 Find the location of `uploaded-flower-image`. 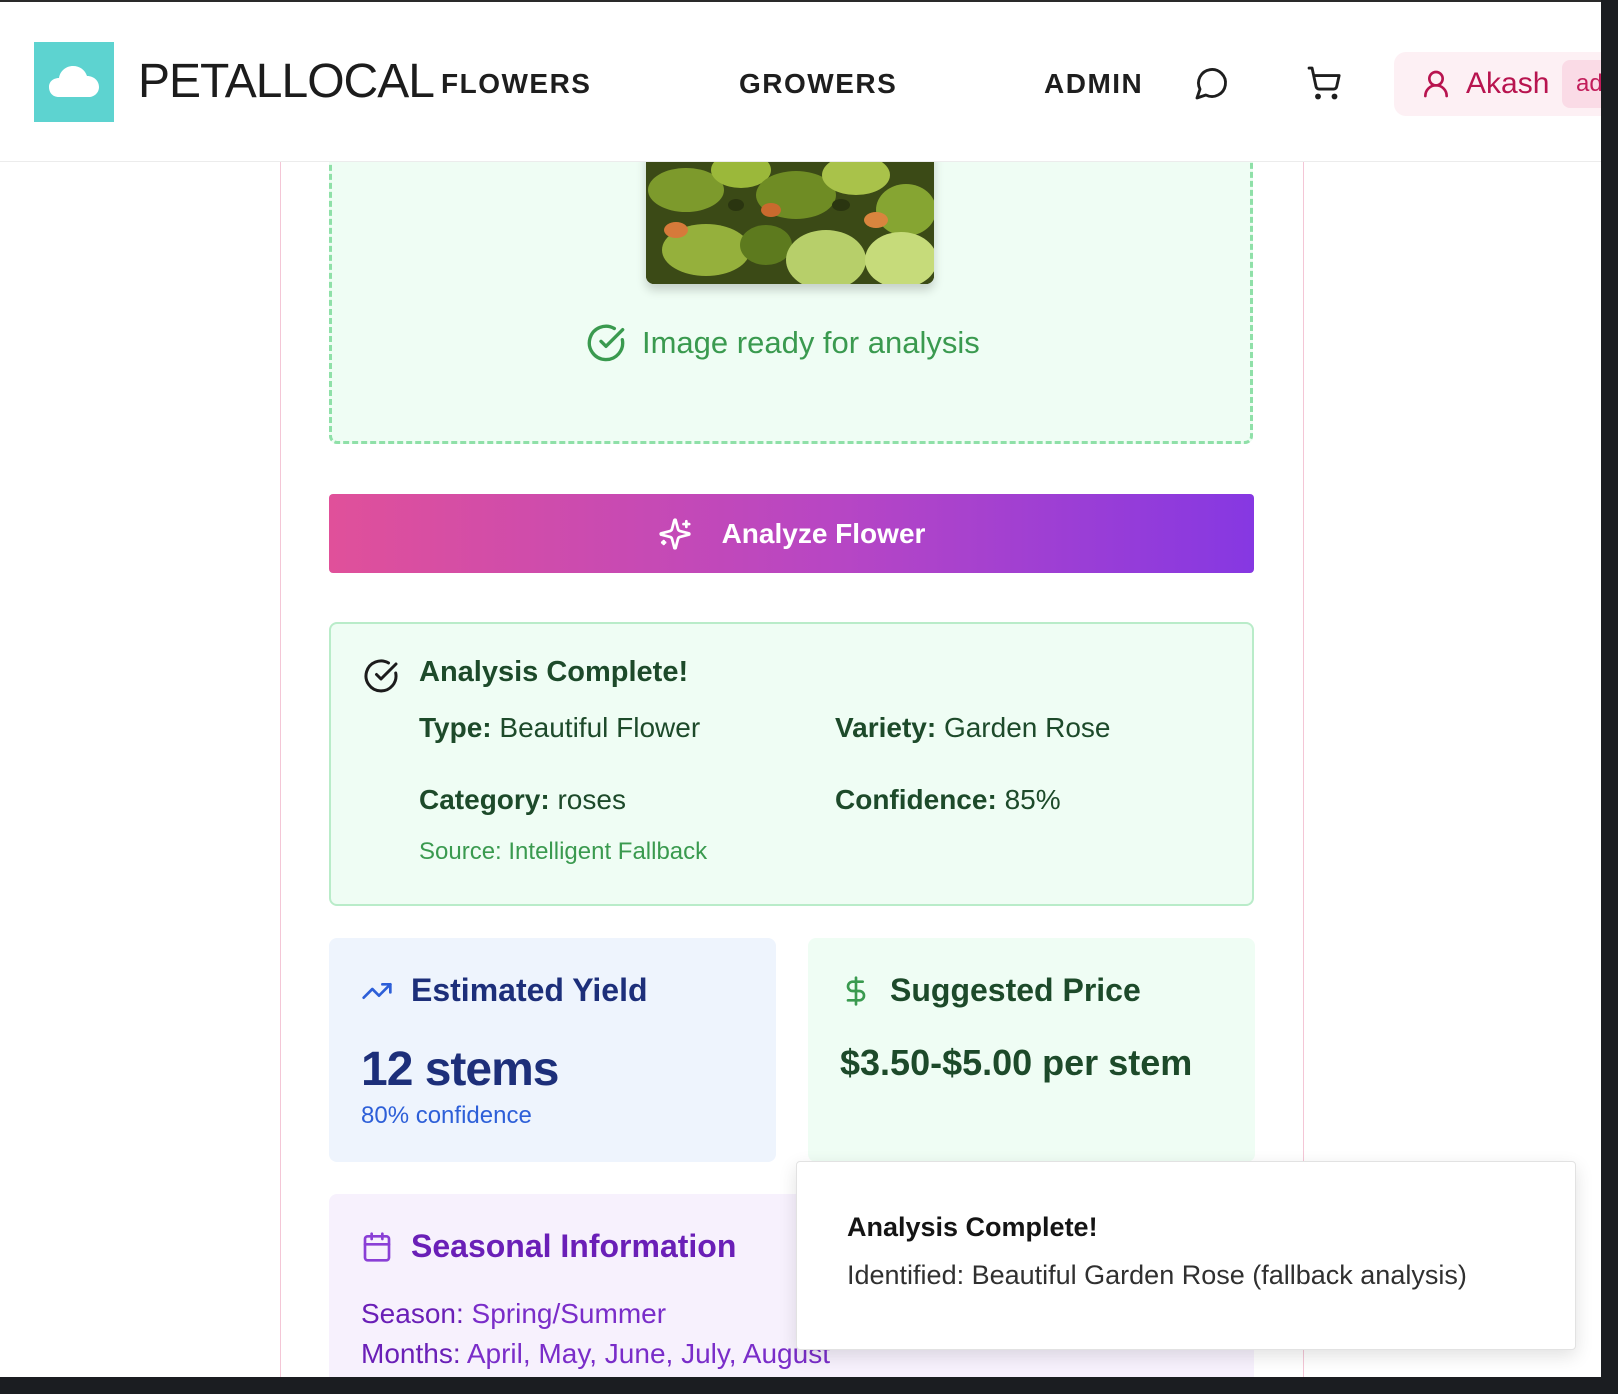

uploaded-flower-image is located at coordinates (790, 217).